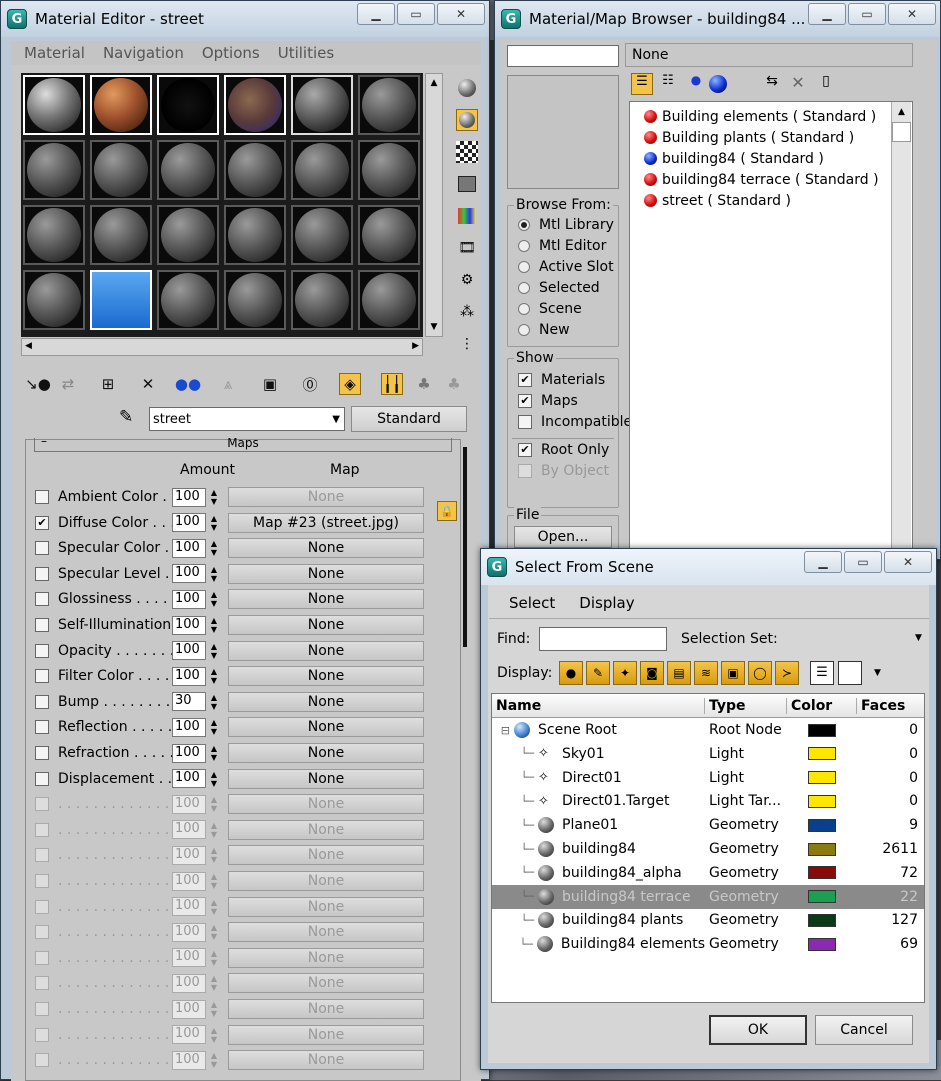 The height and width of the screenshot is (1081, 941). I want to click on chevron-down-icon: ▼, so click(336, 419).